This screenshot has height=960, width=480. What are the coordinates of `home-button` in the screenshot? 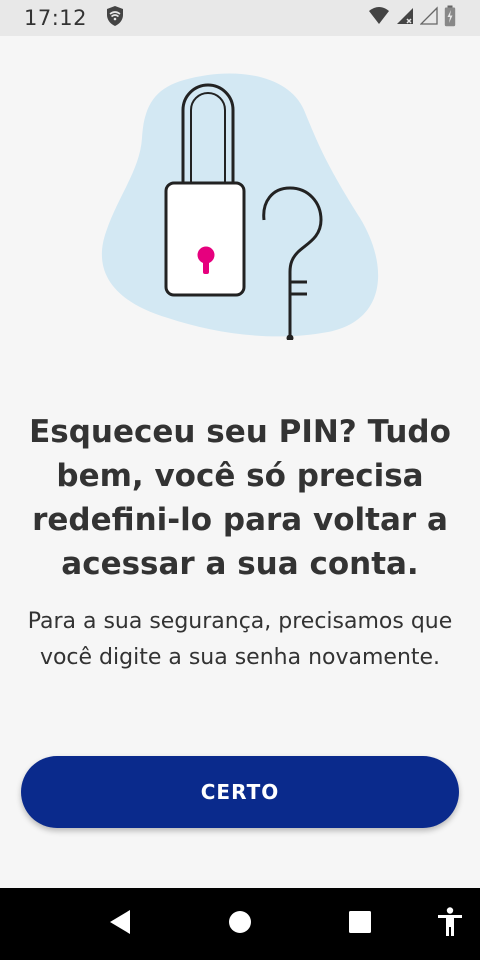 It's located at (240, 924).